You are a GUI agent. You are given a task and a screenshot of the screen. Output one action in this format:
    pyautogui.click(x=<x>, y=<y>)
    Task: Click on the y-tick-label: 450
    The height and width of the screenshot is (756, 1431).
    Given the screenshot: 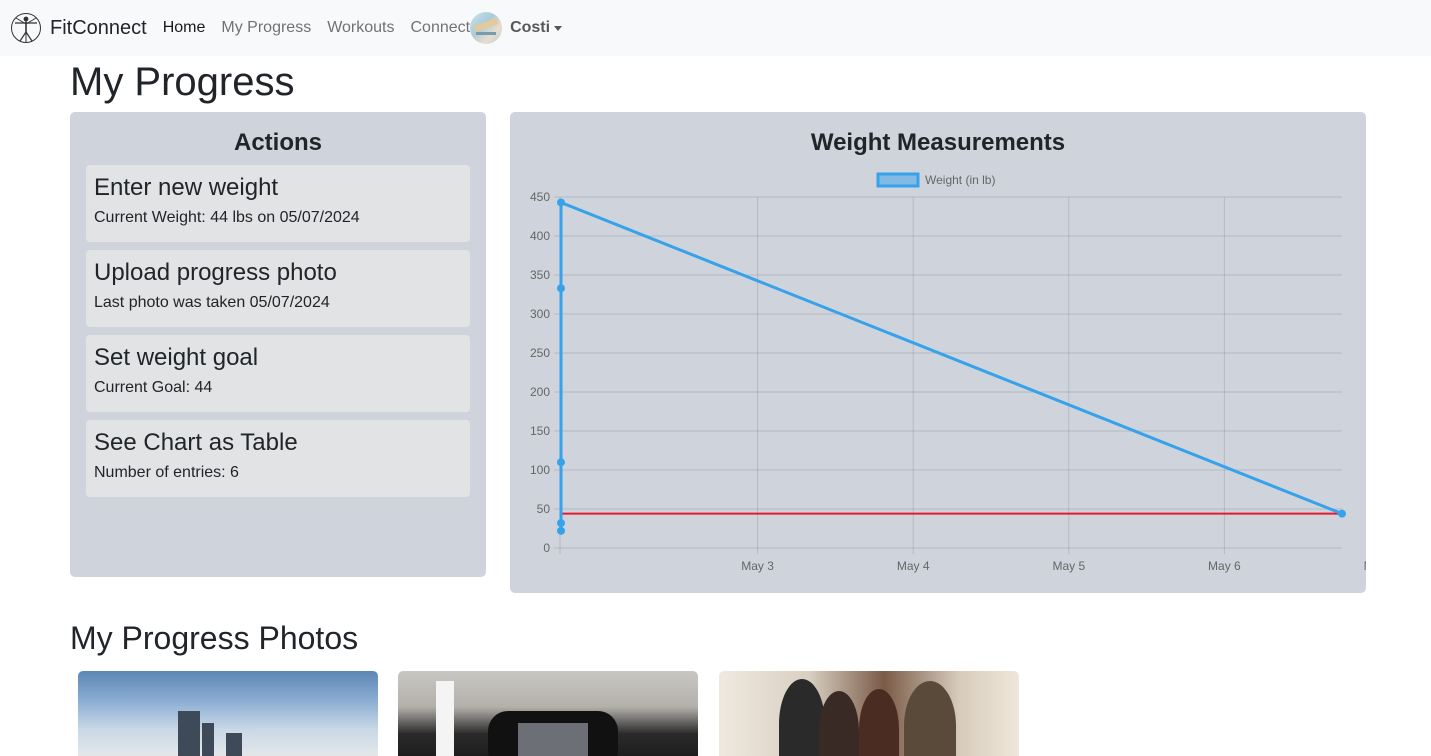 What is the action you would take?
    pyautogui.click(x=540, y=197)
    